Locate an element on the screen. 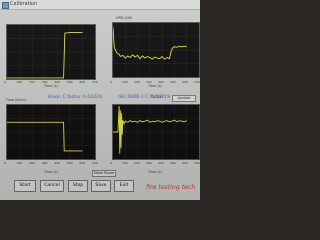 The image size is (320, 240). bottom-right-chart-svg is located at coordinates (156, 132).